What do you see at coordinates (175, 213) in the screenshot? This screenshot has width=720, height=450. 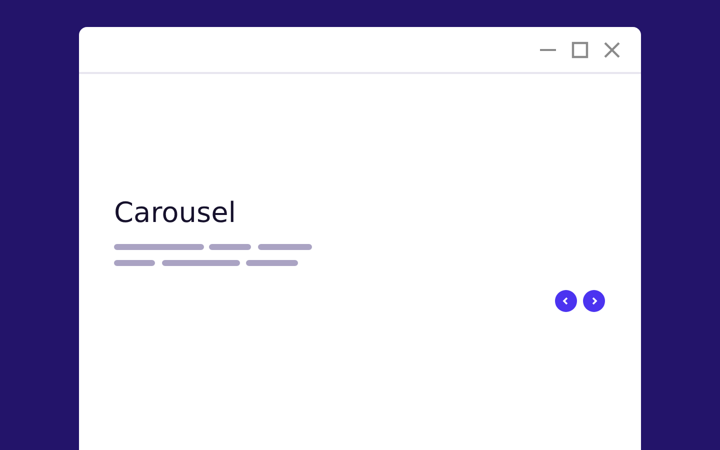 I see `heading: Carousel` at bounding box center [175, 213].